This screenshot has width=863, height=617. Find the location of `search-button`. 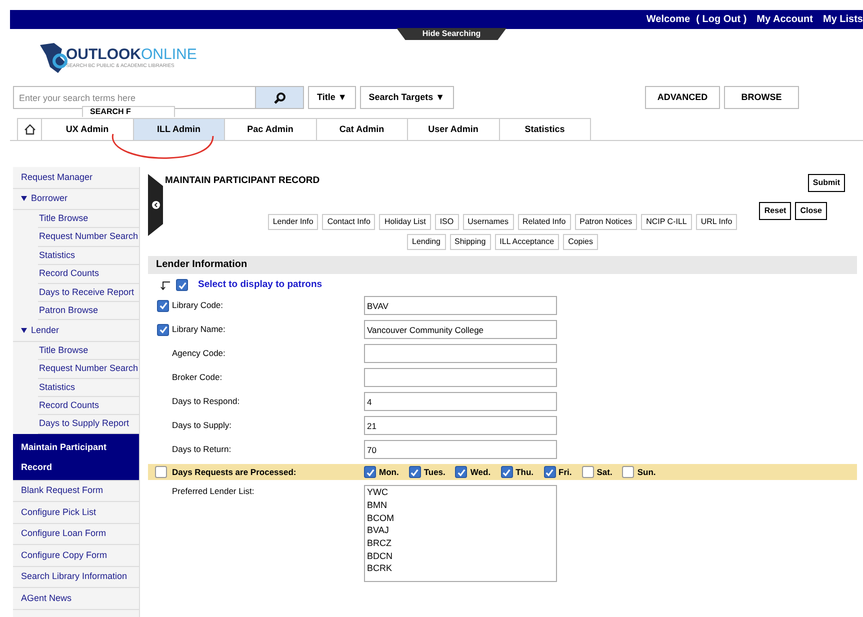

search-button is located at coordinates (280, 97).